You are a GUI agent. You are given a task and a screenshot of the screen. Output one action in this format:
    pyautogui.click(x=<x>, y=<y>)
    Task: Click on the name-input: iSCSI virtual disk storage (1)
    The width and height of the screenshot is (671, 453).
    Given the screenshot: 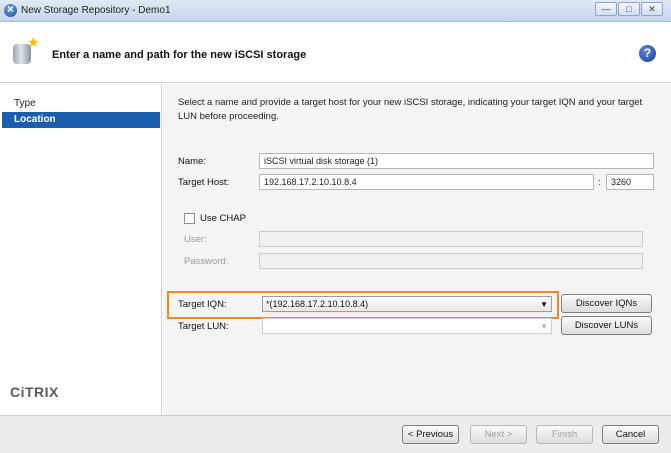 What is the action you would take?
    pyautogui.click(x=456, y=161)
    